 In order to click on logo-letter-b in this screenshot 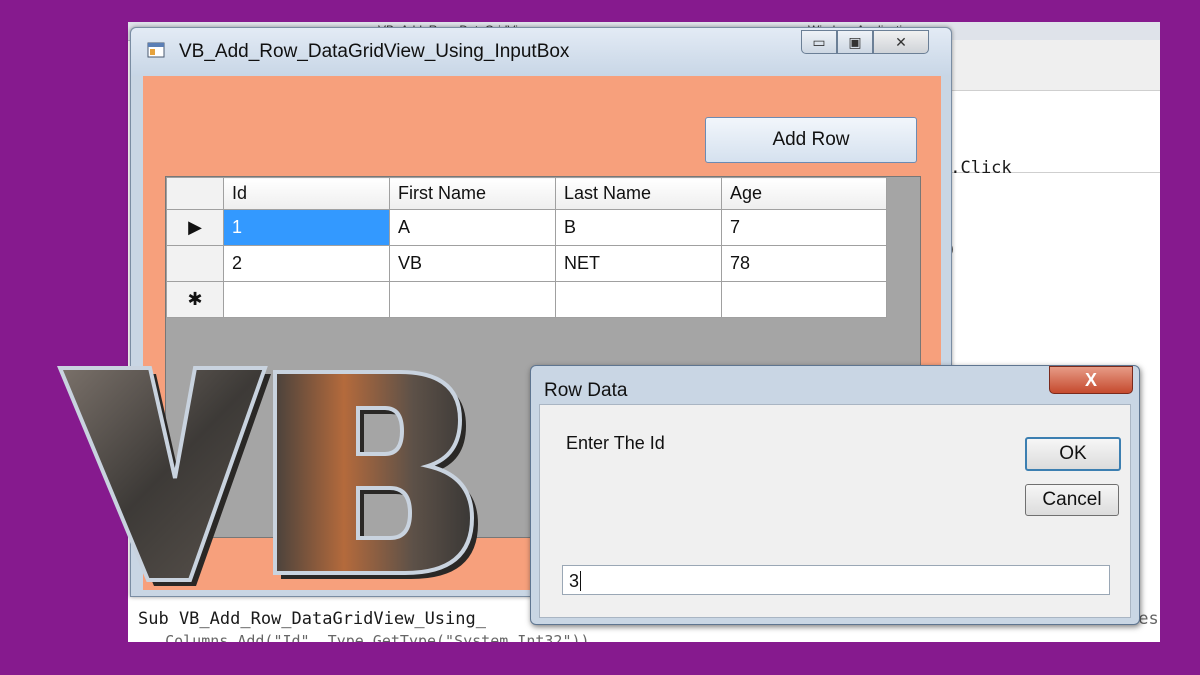, I will do `click(375, 474)`.